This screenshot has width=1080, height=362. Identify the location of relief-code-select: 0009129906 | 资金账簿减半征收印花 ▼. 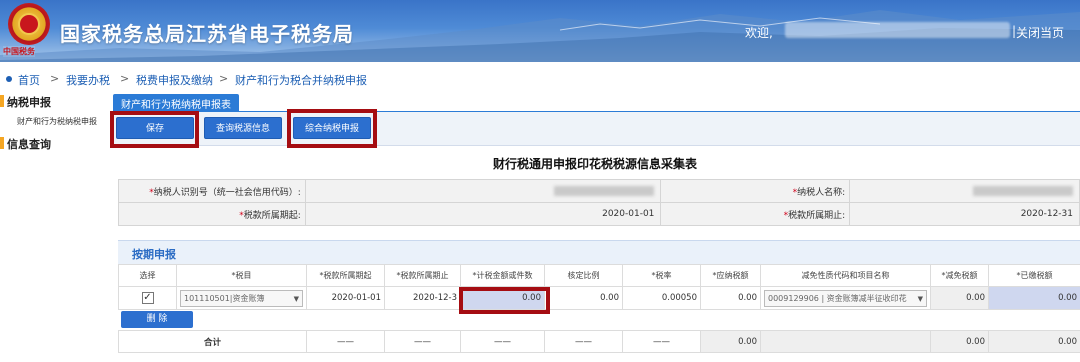
(845, 298).